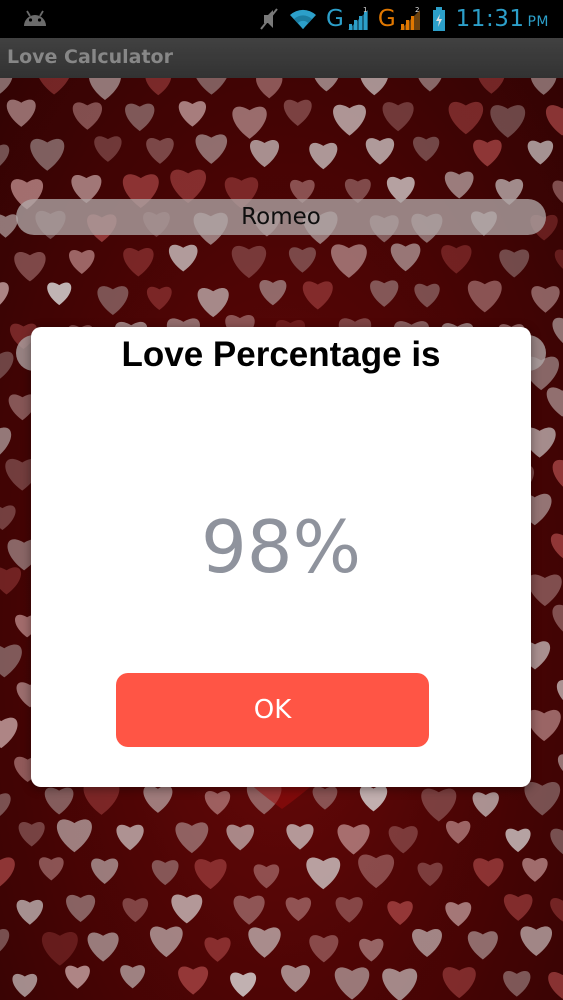 Image resolution: width=563 pixels, height=1000 pixels. I want to click on love-percentage-value: 98%, so click(281, 547).